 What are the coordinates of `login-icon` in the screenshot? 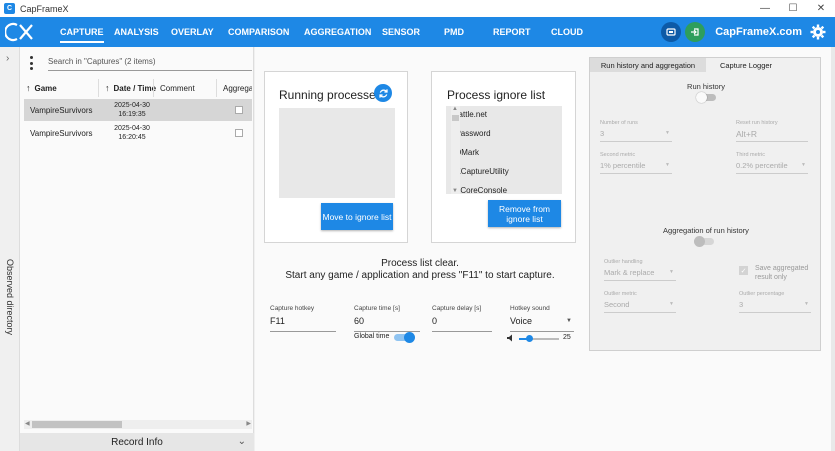 It's located at (695, 32).